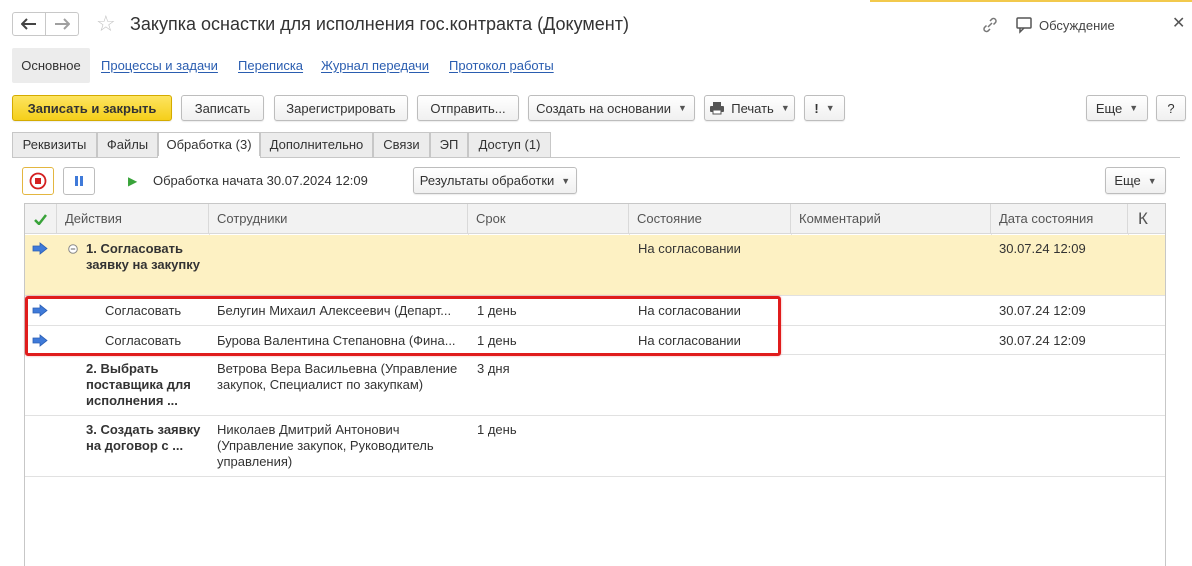 The height and width of the screenshot is (566, 1192). Describe the element at coordinates (497, 429) in the screenshot. I see `deadline-value: 1 день` at that location.